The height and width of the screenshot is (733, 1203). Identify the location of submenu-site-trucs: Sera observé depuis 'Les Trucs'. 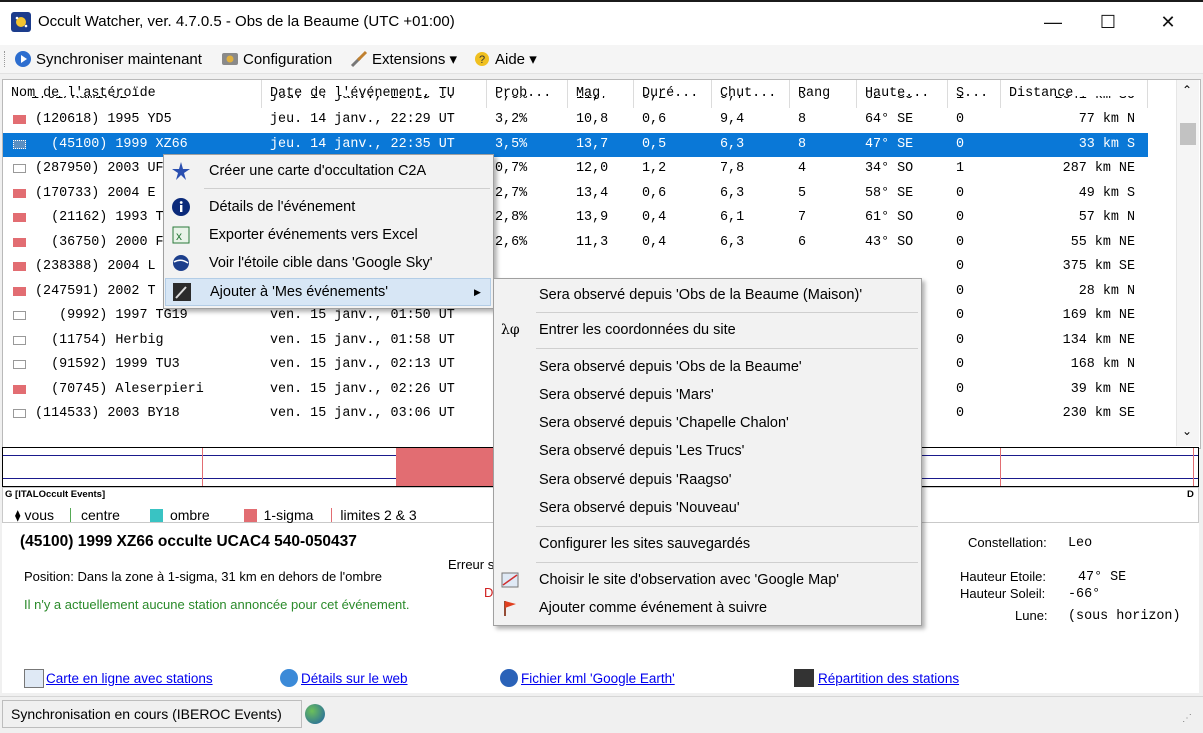
(707, 451).